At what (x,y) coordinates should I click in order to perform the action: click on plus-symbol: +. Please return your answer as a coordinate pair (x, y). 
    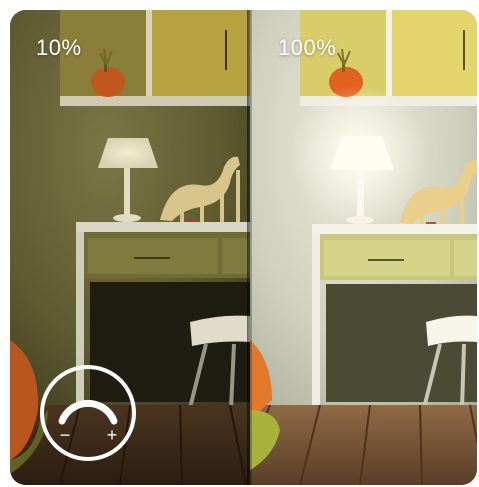
    Looking at the image, I should click on (112, 435).